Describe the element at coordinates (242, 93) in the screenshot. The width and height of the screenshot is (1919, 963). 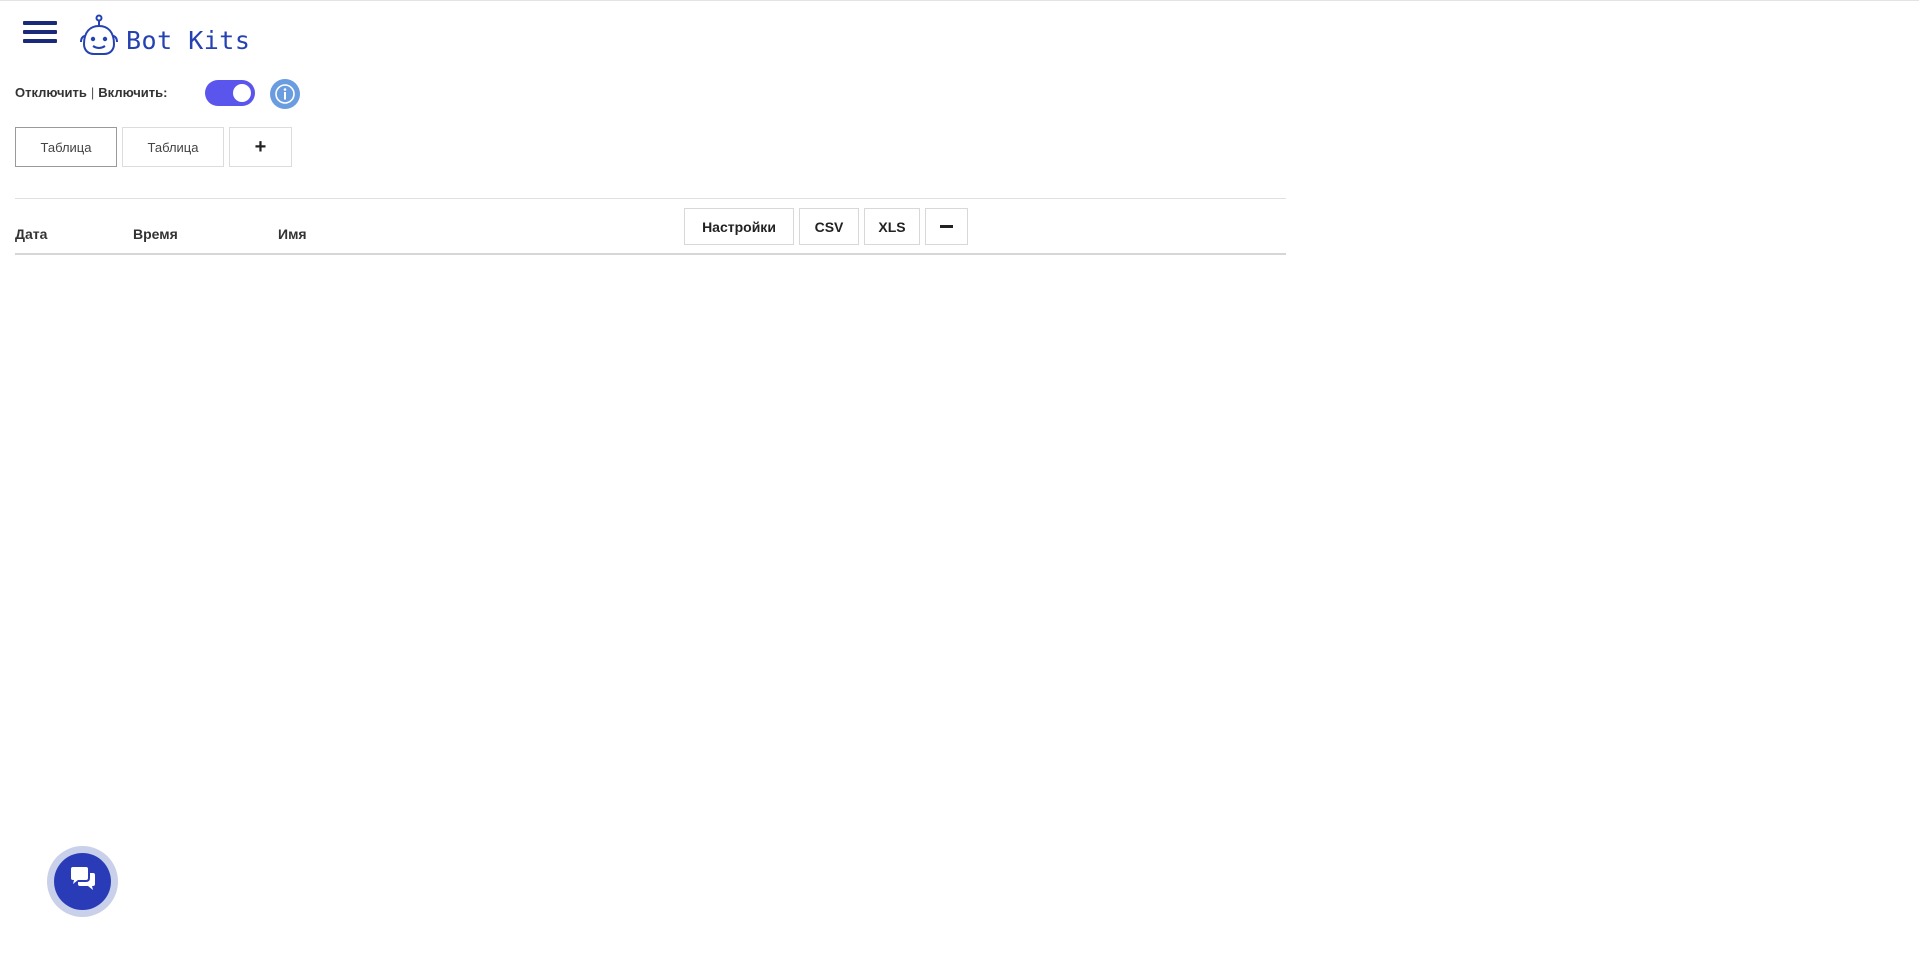
I see `toggle-knob` at that location.